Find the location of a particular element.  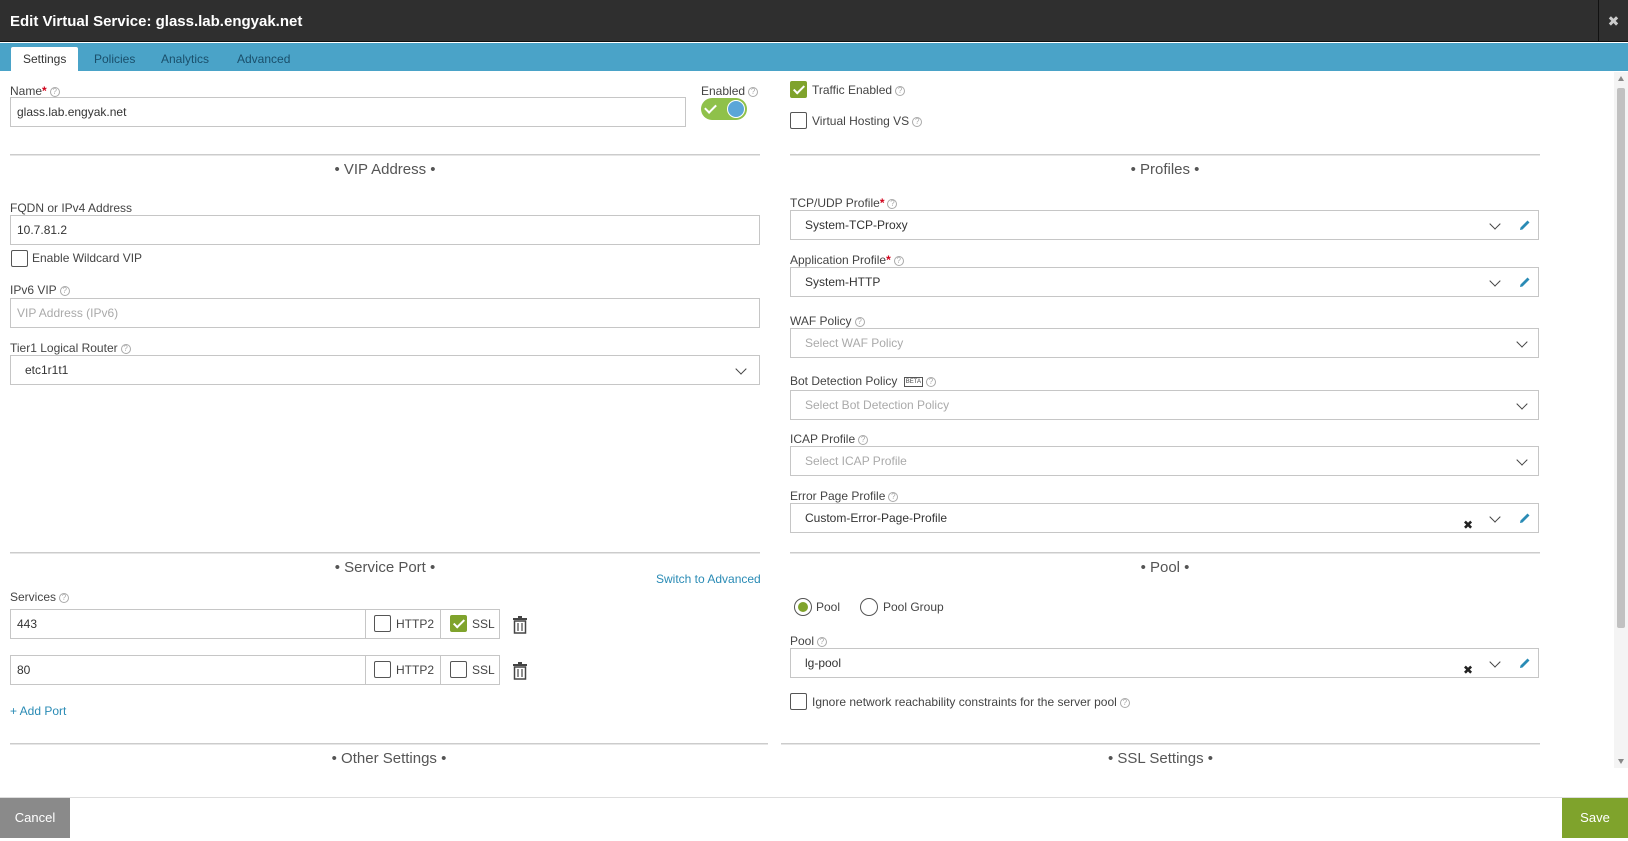

port-input: 80 is located at coordinates (188, 670).